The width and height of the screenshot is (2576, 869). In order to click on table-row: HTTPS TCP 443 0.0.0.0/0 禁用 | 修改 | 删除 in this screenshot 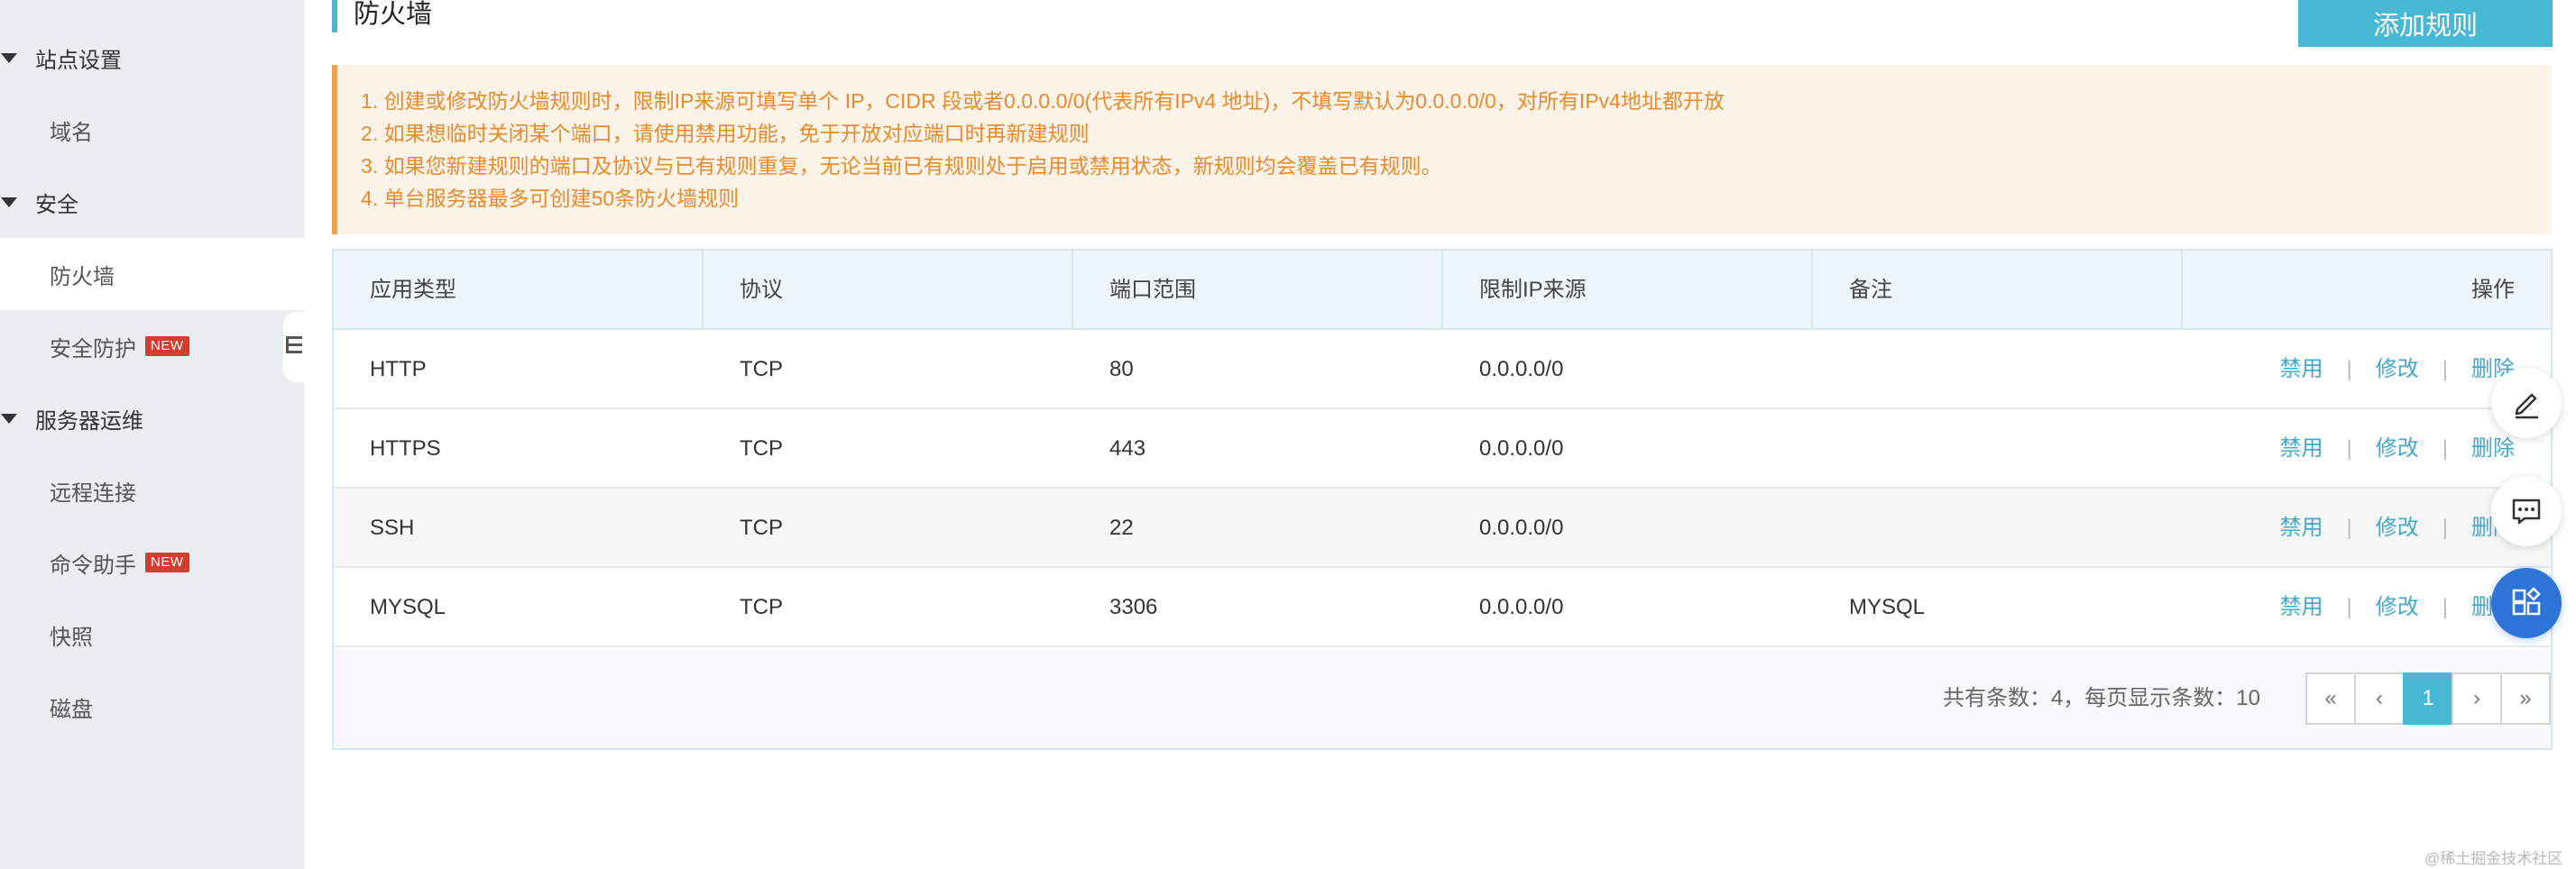, I will do `click(1443, 449)`.